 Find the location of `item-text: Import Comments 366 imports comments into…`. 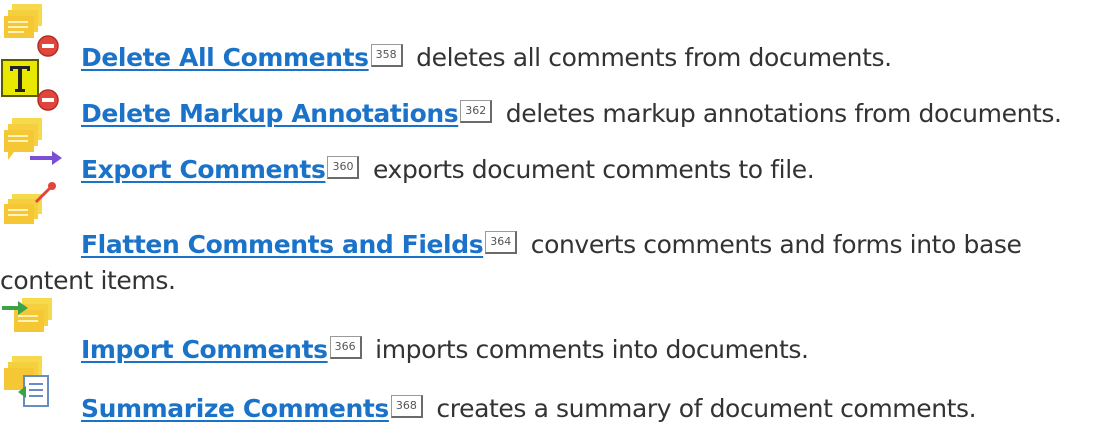

item-text: Import Comments 366 imports comments into… is located at coordinates (445, 350).